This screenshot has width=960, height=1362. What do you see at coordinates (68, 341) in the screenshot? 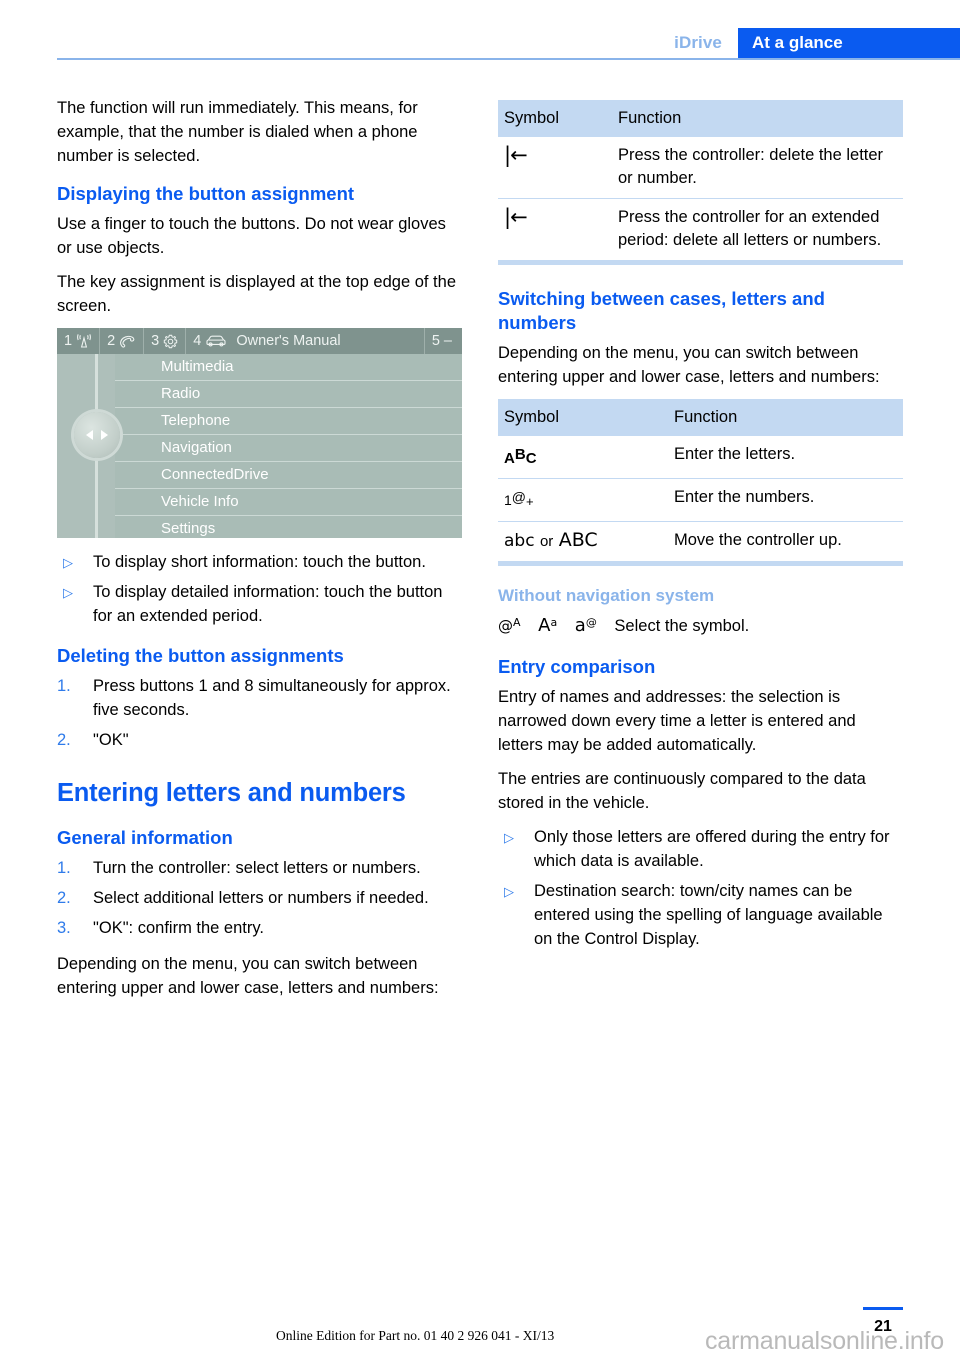
I see `topbar-number-1: 1` at bounding box center [68, 341].